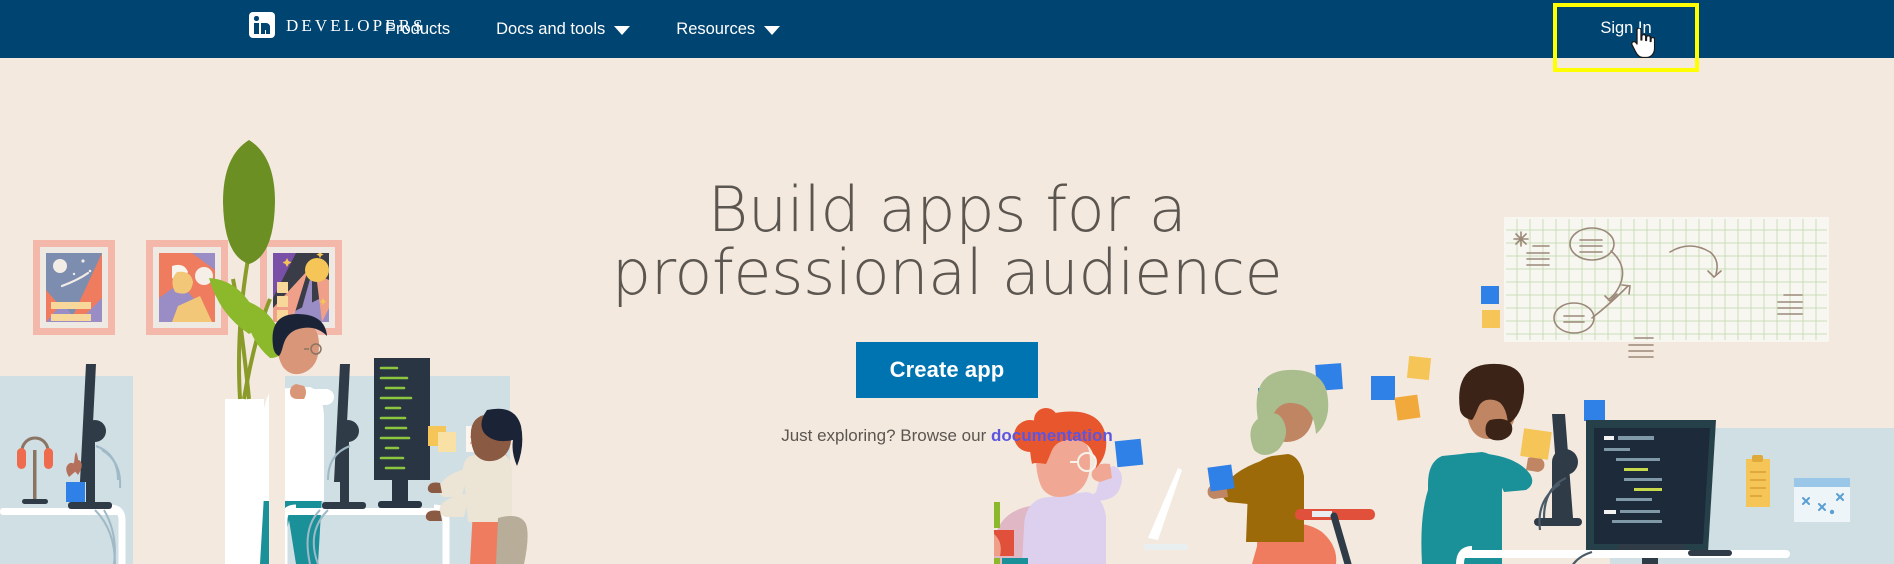 This screenshot has width=1894, height=564. I want to click on nav-item-resources-label: Resources, so click(716, 28).